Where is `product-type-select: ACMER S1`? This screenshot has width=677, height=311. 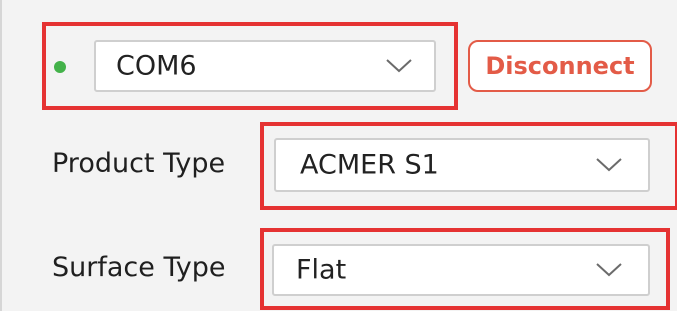
product-type-select: ACMER S1 is located at coordinates (462, 165).